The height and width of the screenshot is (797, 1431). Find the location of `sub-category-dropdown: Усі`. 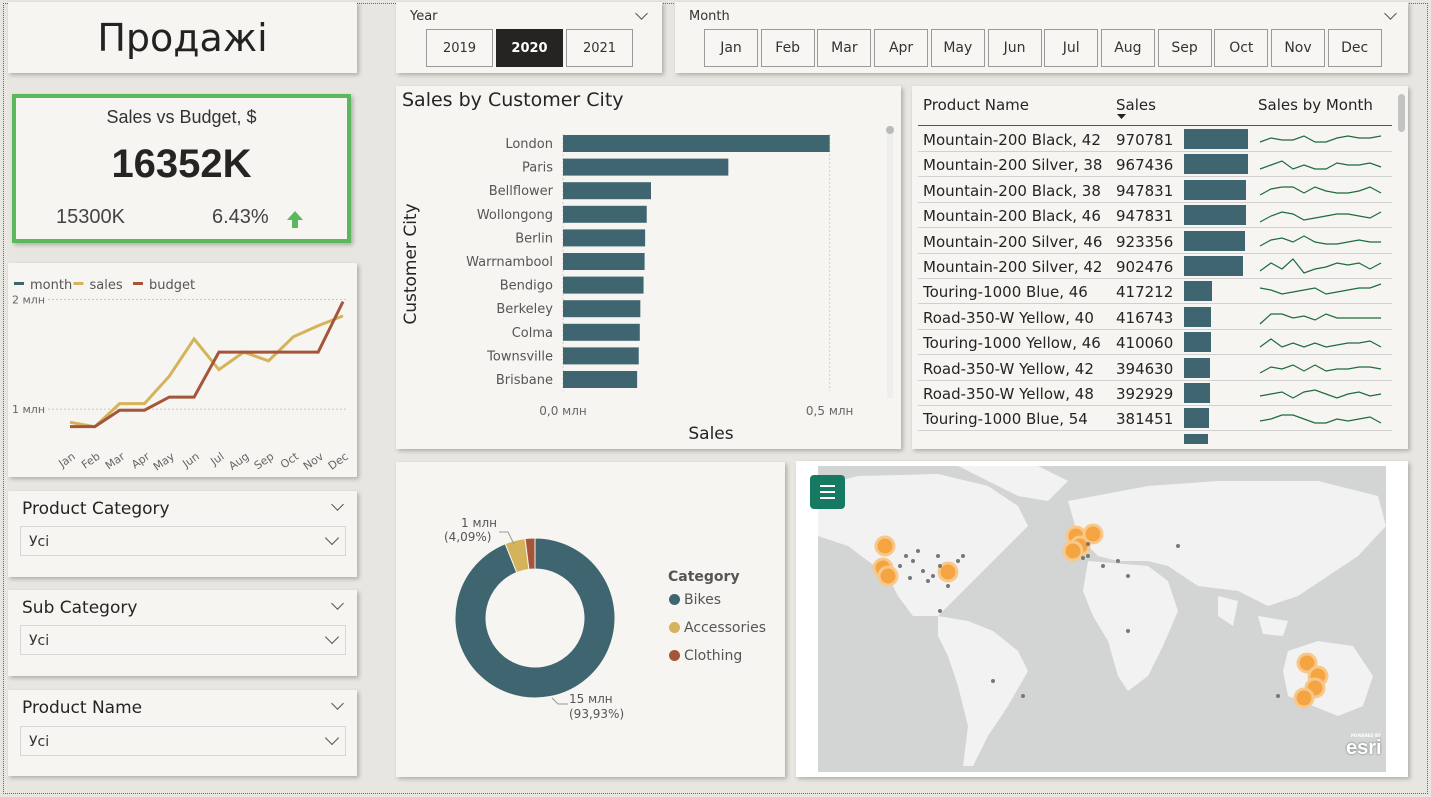

sub-category-dropdown: Усі is located at coordinates (183, 640).